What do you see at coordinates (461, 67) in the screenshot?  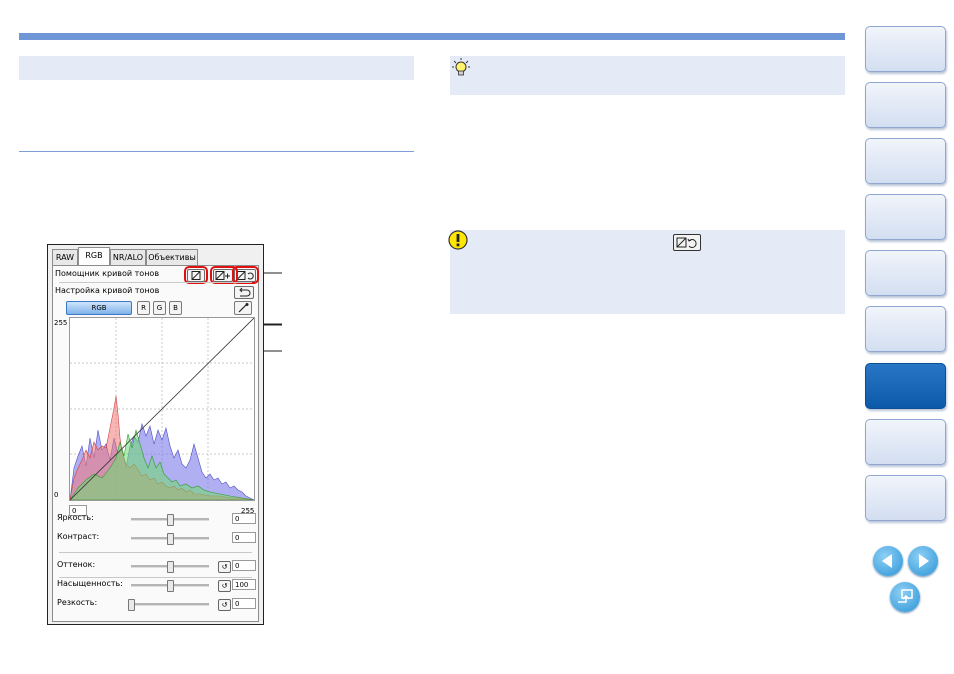 I see `lightbulb-icon` at bounding box center [461, 67].